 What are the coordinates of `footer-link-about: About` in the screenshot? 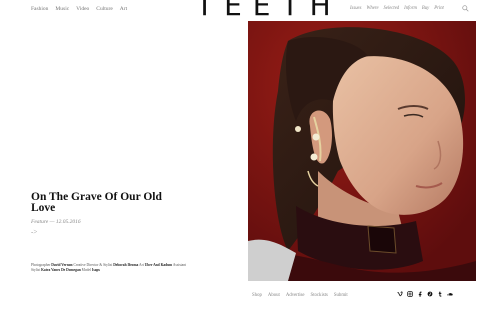 It's located at (274, 295).